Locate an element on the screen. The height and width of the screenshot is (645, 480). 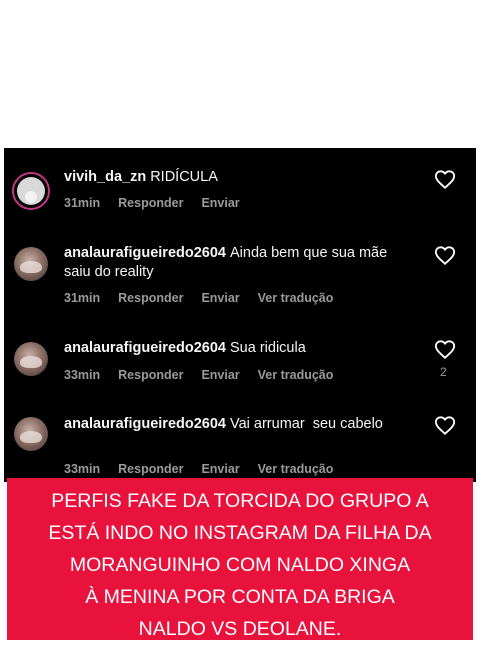
comment-text: Sua ridicula is located at coordinates (268, 348).